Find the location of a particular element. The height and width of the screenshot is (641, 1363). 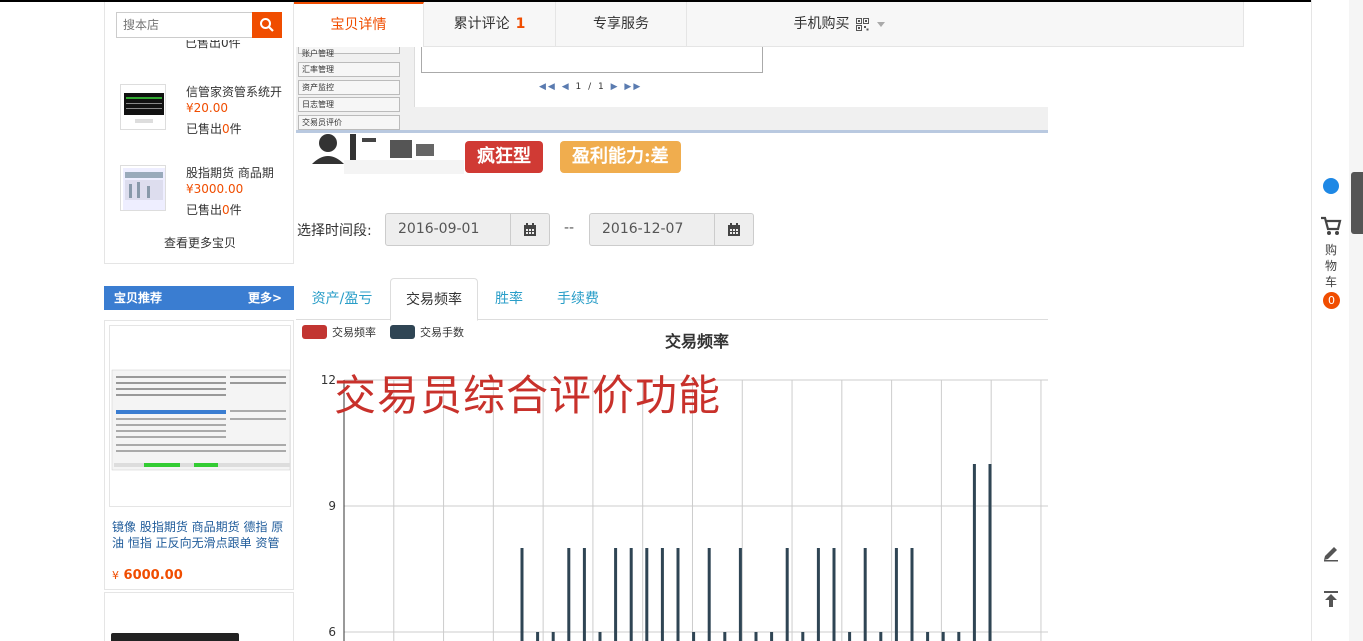

tab-assets-pnl: 资产/盈亏 is located at coordinates (342, 299).